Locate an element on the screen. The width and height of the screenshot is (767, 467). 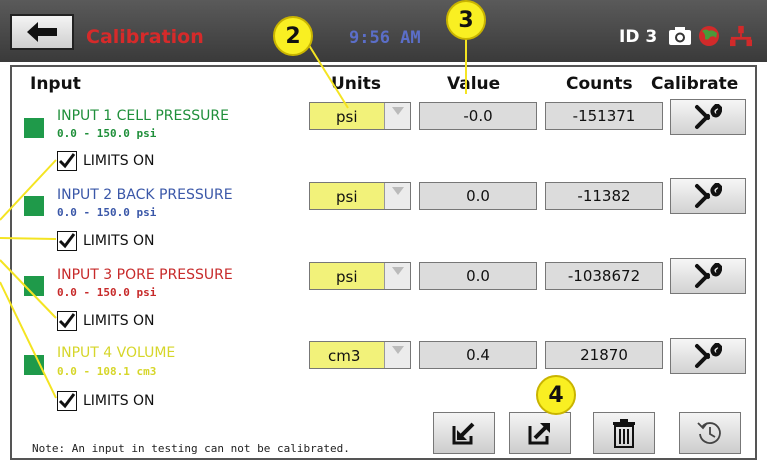
clock-time: 9:56 AM is located at coordinates (385, 38).